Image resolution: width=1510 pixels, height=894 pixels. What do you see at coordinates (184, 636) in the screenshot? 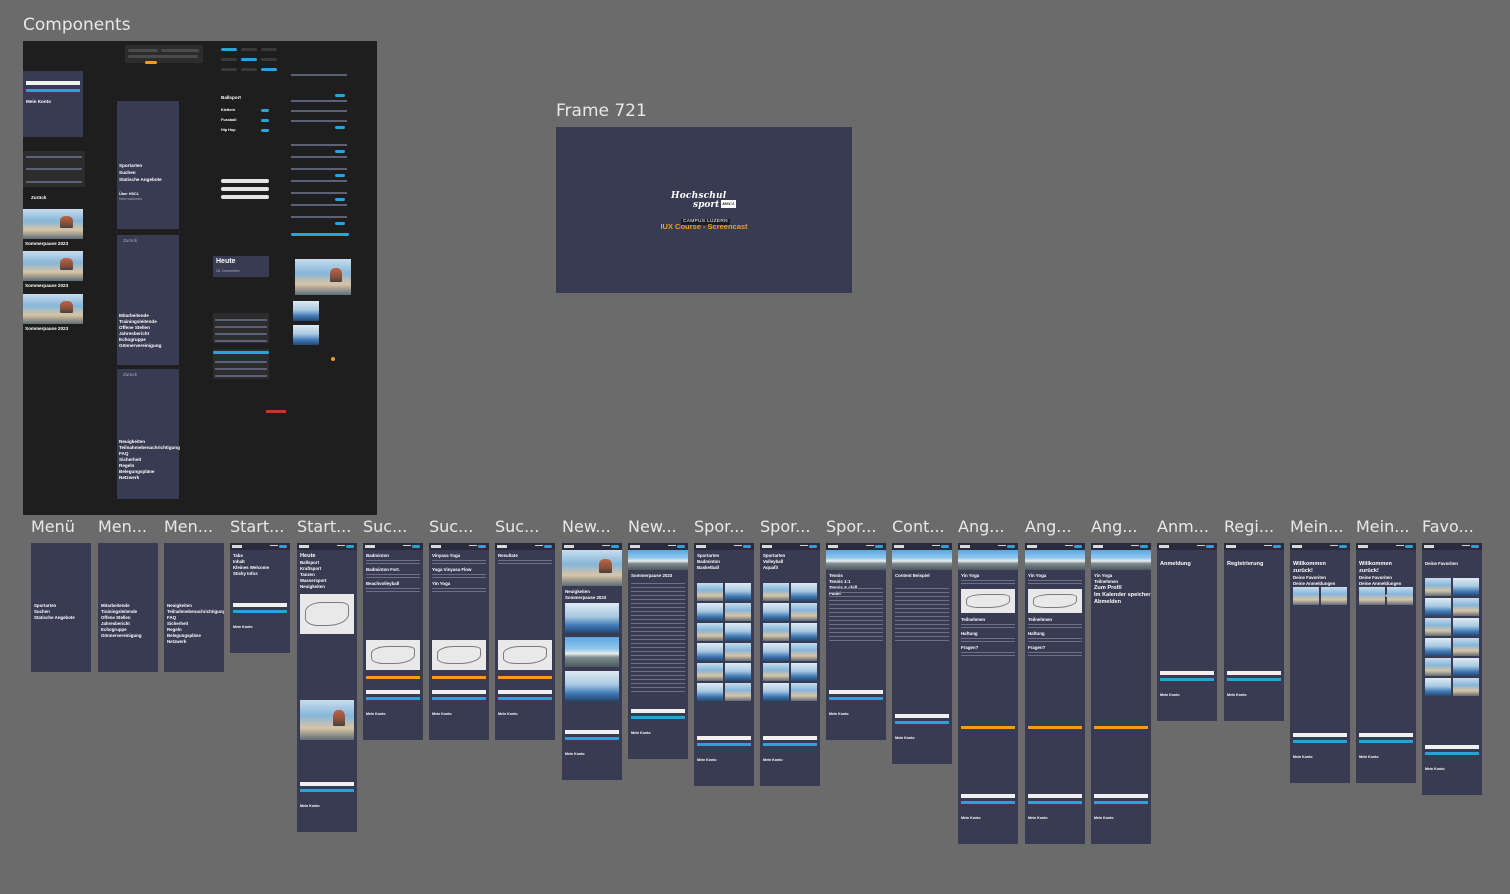
I see `screen-2-text-5: Belegungspläne` at bounding box center [184, 636].